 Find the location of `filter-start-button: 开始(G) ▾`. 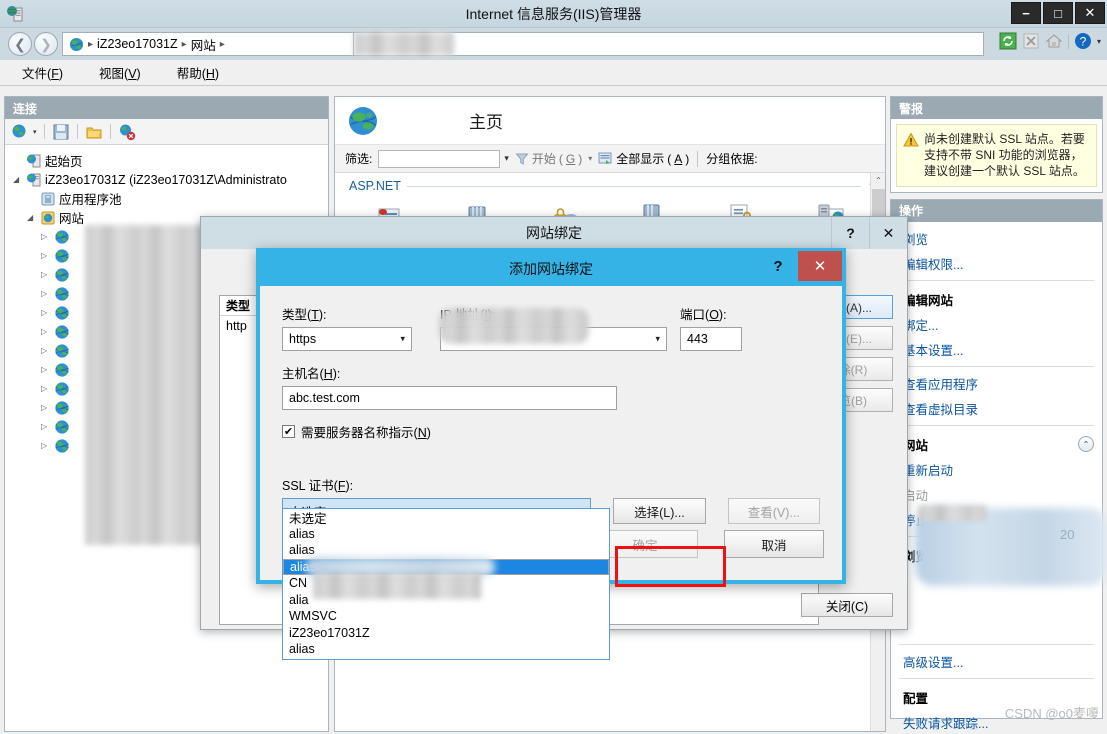

filter-start-button: 开始(G) ▾ is located at coordinates (553, 158).